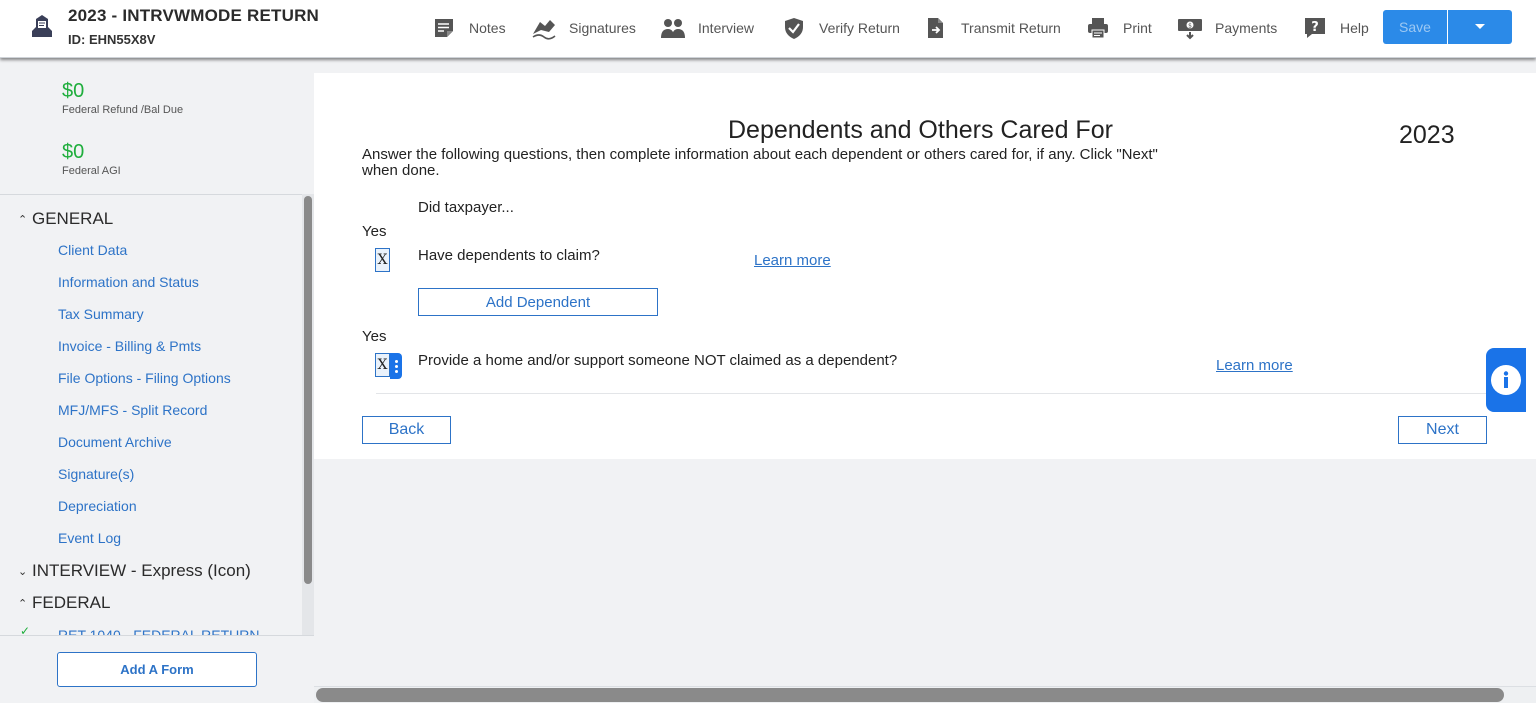 Image resolution: width=1536 pixels, height=703 pixels. I want to click on save-button: Save, so click(1415, 27).